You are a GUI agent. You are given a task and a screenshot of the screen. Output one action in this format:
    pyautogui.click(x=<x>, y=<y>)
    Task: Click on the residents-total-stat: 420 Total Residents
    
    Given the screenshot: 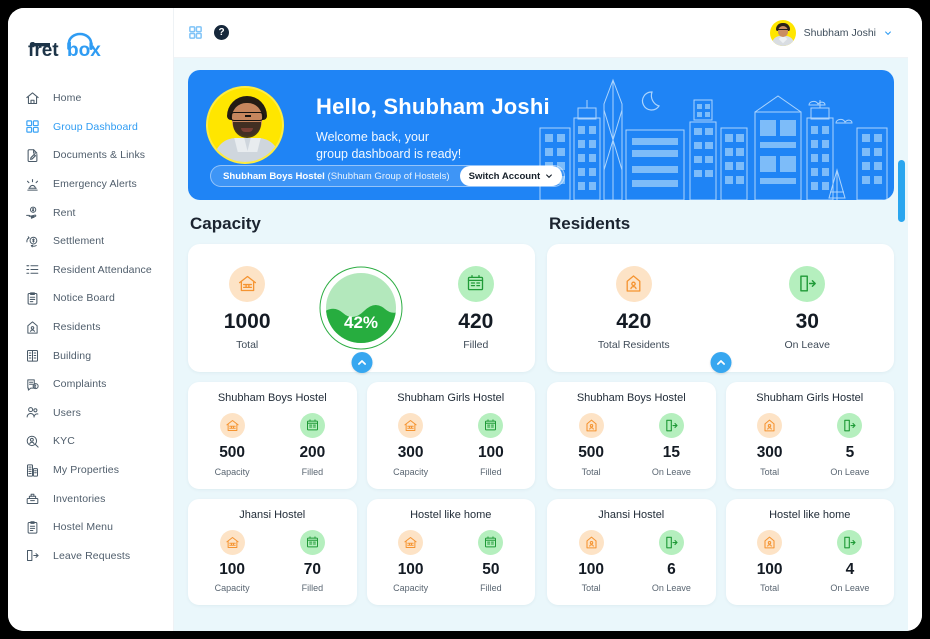 What is the action you would take?
    pyautogui.click(x=634, y=308)
    